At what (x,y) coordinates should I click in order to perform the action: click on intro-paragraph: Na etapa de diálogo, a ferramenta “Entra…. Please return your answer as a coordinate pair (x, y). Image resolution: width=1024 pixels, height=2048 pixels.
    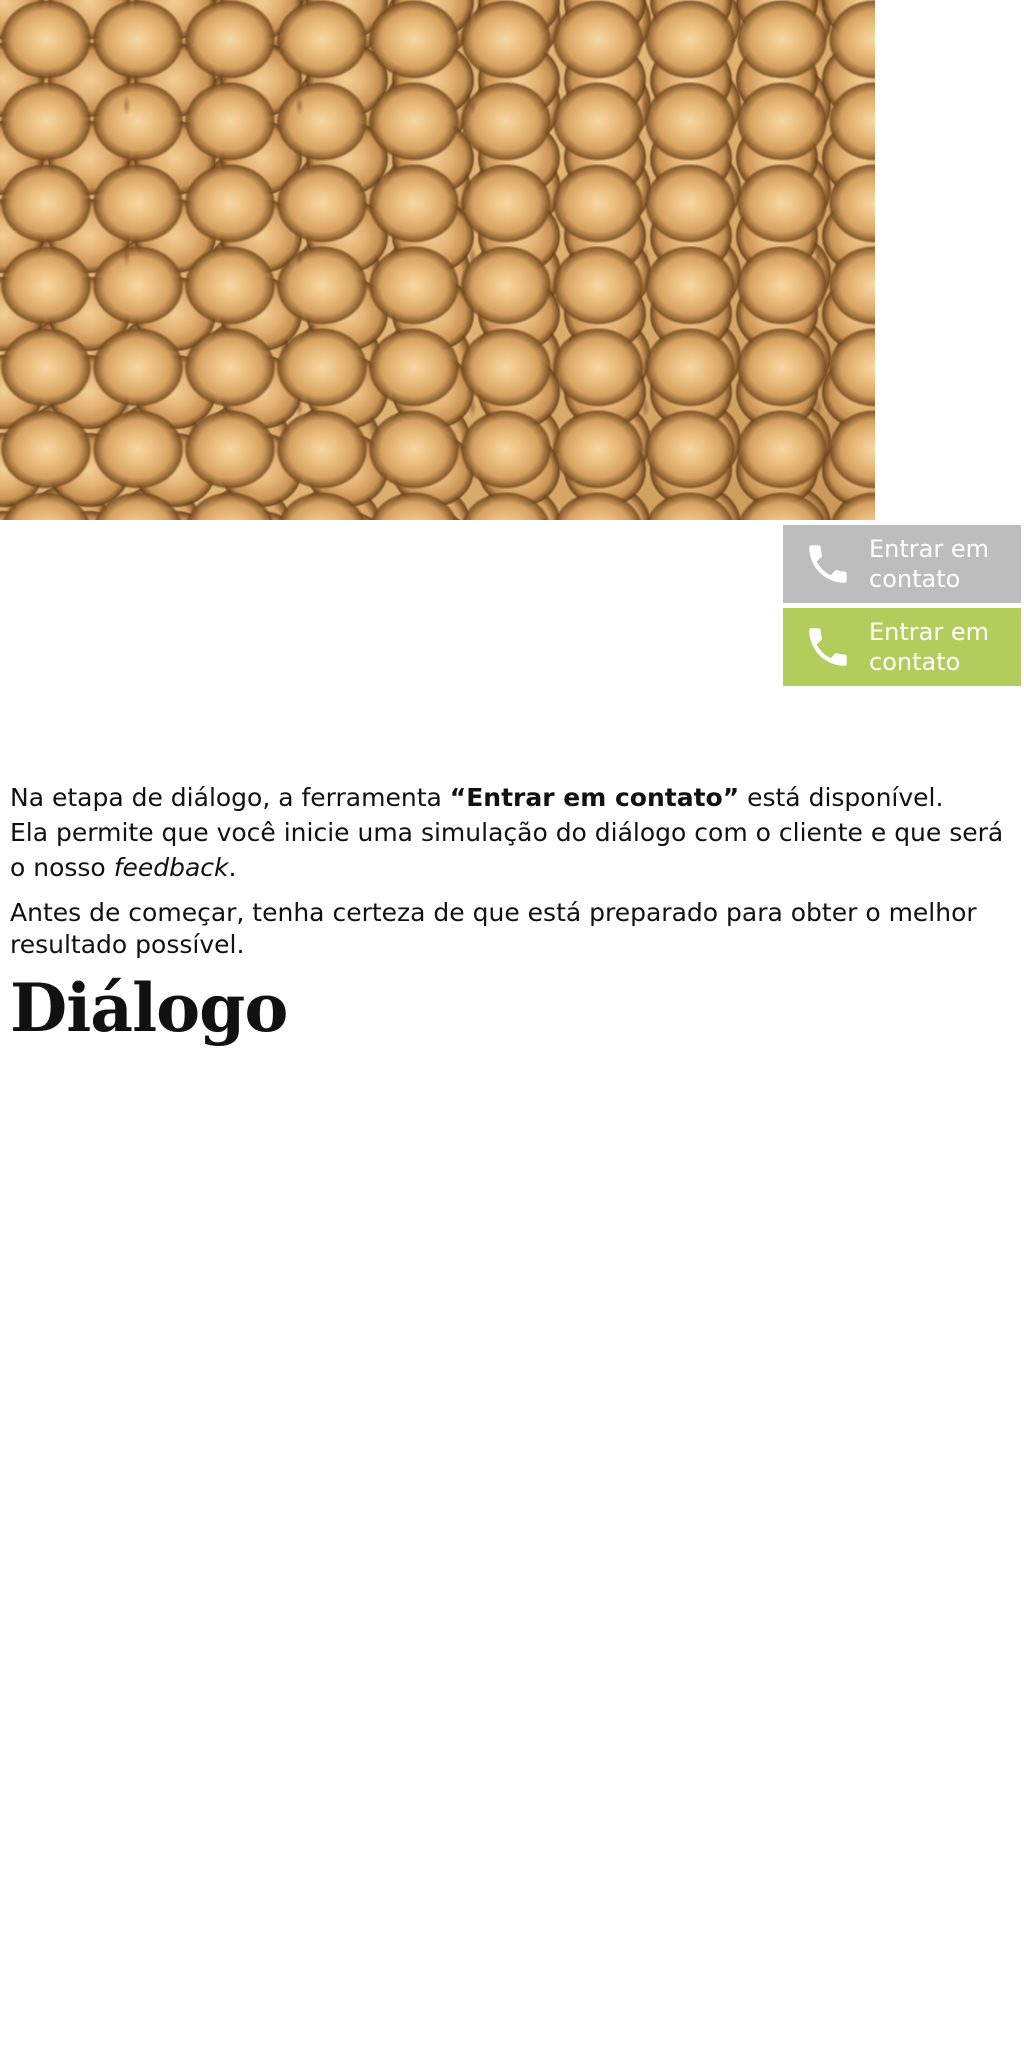
    Looking at the image, I should click on (512, 832).